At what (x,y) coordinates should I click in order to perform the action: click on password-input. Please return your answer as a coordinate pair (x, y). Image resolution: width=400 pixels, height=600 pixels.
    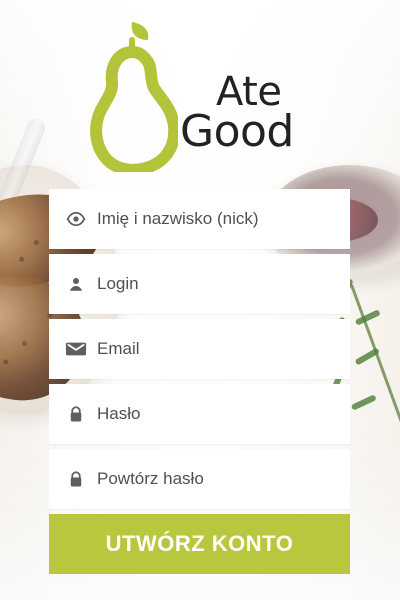
    Looking at the image, I should click on (223, 414).